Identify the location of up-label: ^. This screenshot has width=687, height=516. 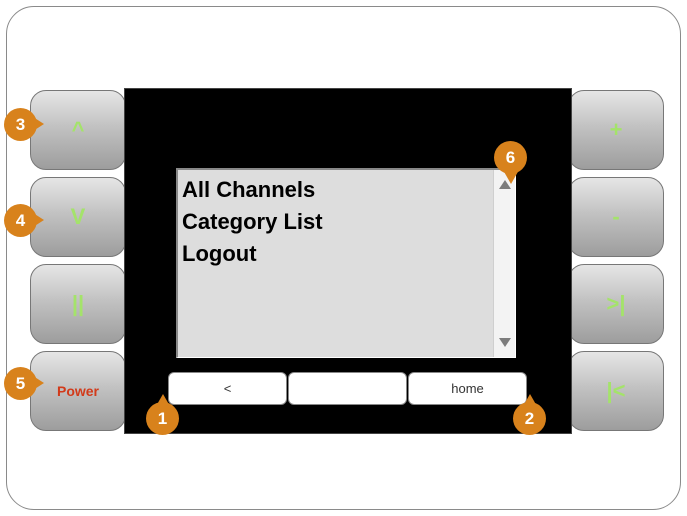
(78, 129).